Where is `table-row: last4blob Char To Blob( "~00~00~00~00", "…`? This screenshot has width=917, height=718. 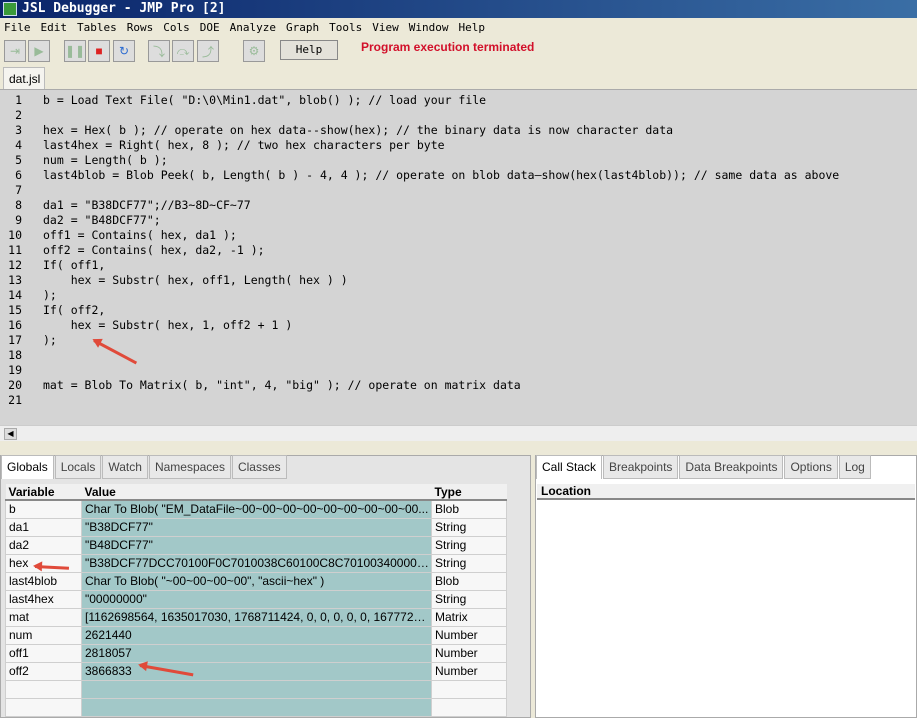 table-row: last4blob Char To Blob( "~00~00~00~00", "… is located at coordinates (256, 581).